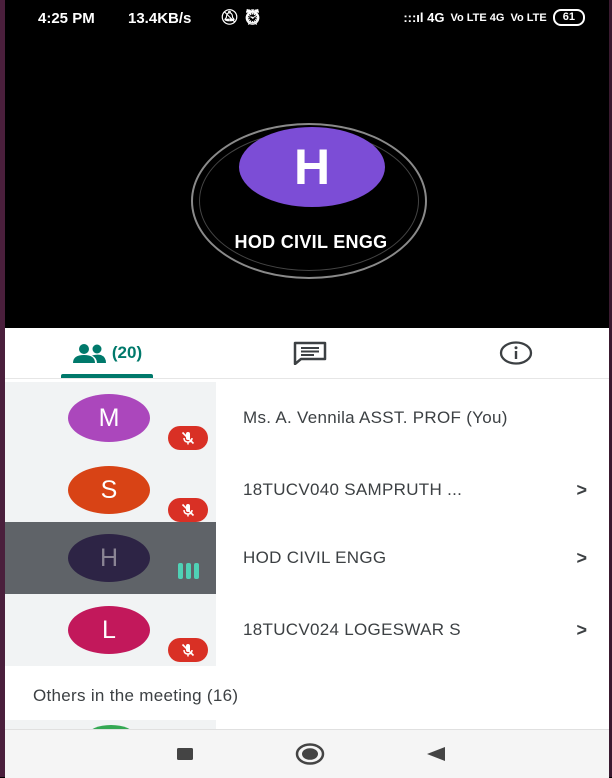 This screenshot has width=612, height=778. I want to click on participant-row: L 18TUCV024 LOGESWAR S >, so click(307, 630).